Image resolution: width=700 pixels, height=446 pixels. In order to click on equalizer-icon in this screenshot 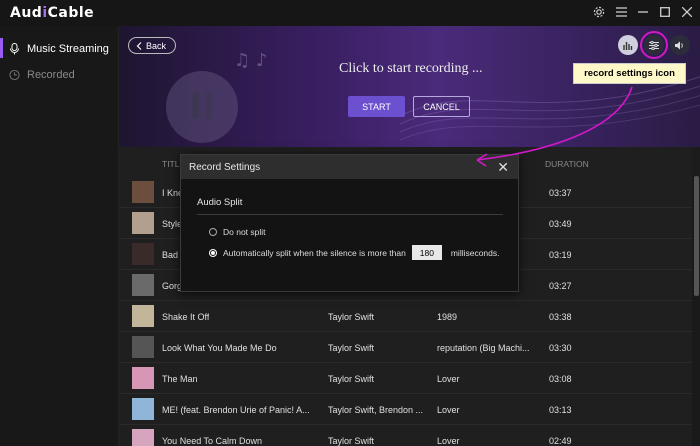, I will do `click(628, 45)`.